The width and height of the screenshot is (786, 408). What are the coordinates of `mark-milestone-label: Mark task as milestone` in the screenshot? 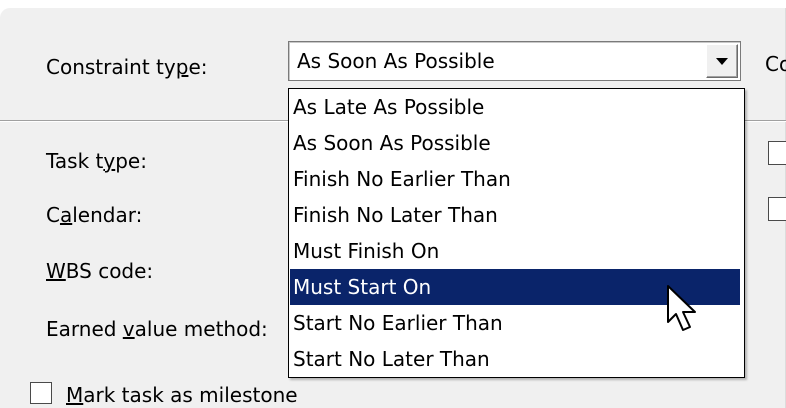 It's located at (182, 395).